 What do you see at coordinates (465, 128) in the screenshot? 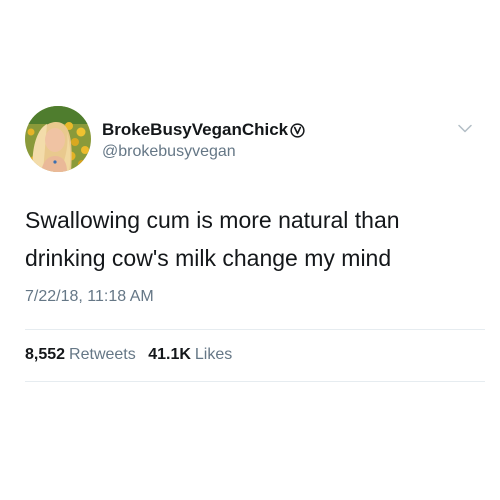
I see `chevron-down-icon` at bounding box center [465, 128].